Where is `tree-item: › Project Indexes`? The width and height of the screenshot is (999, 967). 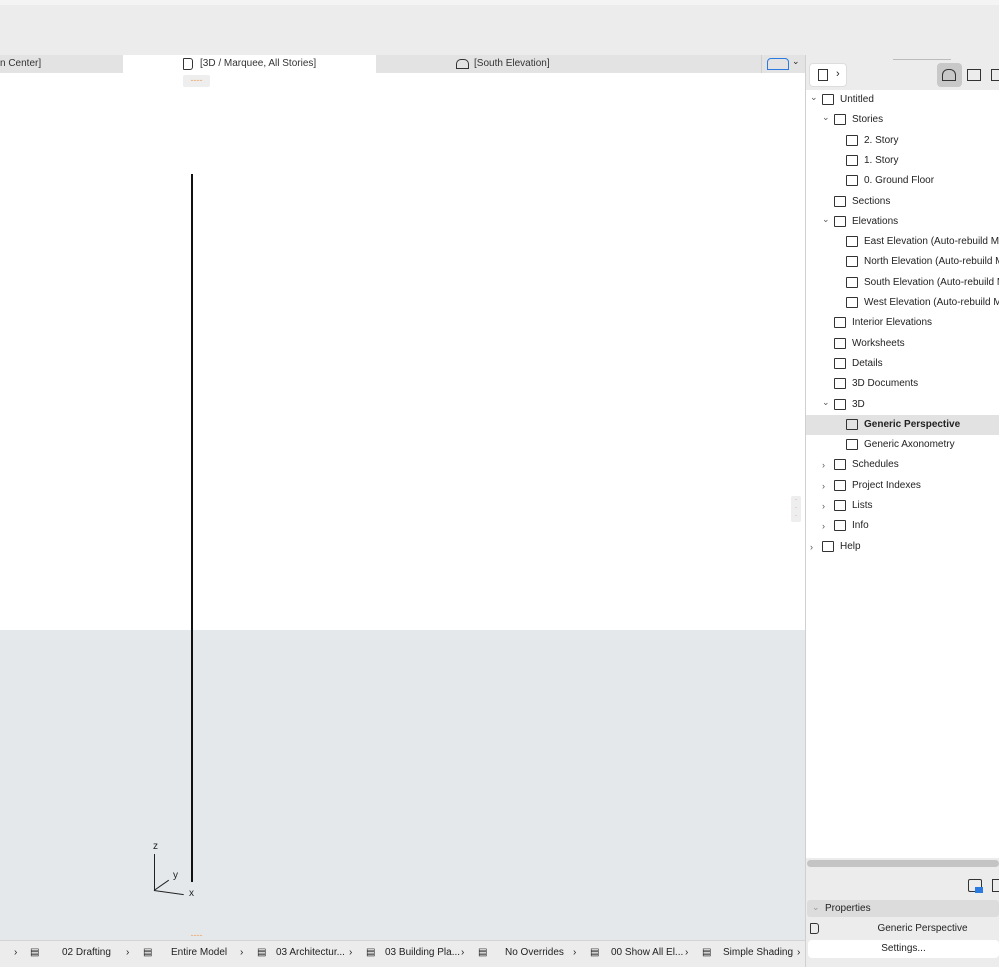
tree-item: › Project Indexes is located at coordinates (902, 486).